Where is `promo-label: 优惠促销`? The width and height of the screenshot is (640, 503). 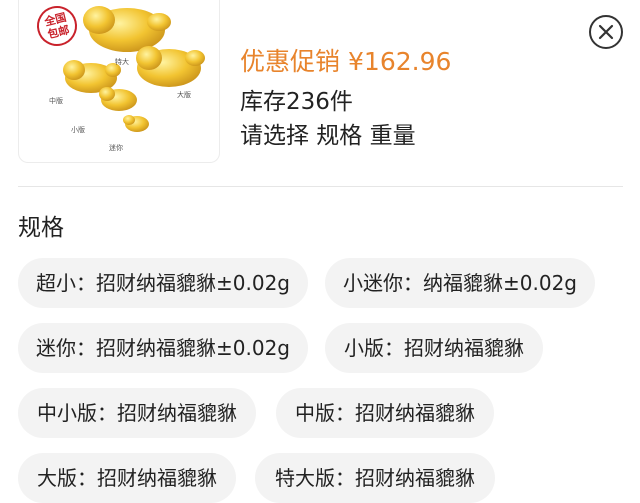
promo-label: 优惠促销 is located at coordinates (290, 61).